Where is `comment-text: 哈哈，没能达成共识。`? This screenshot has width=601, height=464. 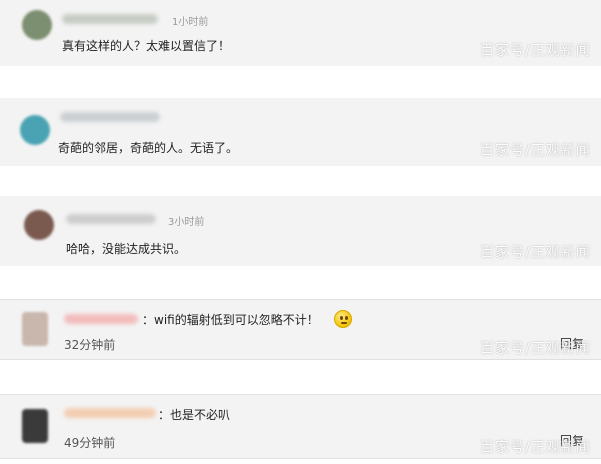 comment-text: 哈哈，没能达成共识。 is located at coordinates (126, 249).